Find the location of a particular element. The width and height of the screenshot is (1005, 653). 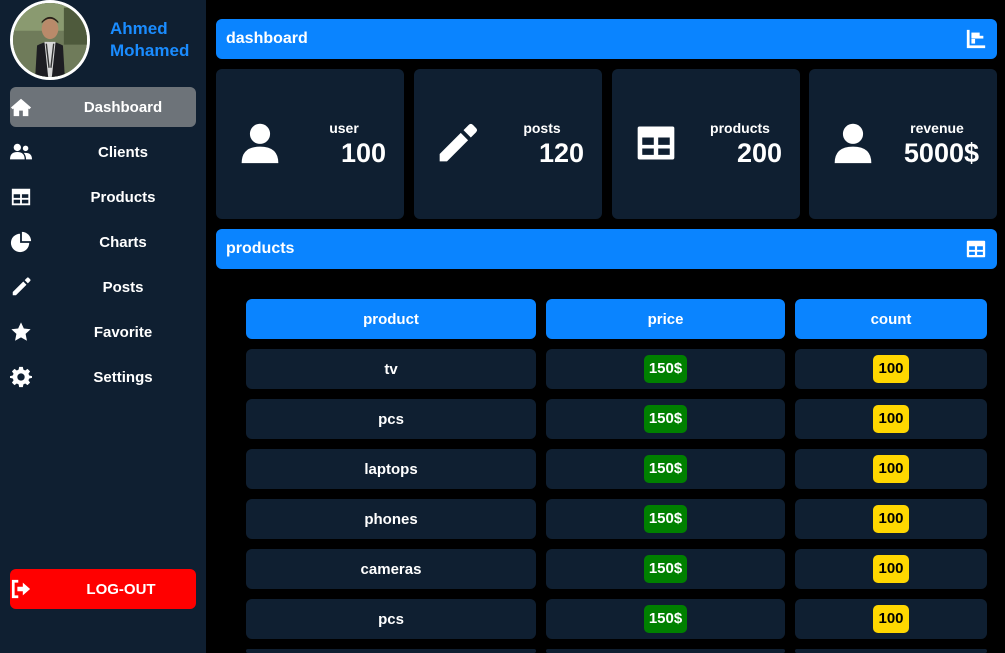

sidebar-item-favorite: Favorite is located at coordinates (103, 332).